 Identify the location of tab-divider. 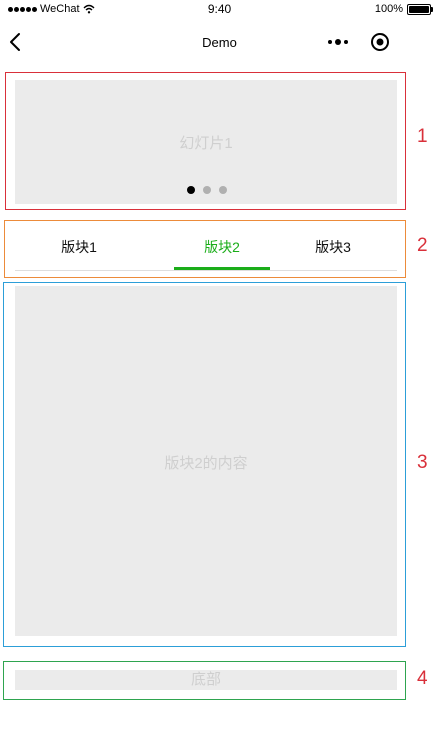
(206, 270).